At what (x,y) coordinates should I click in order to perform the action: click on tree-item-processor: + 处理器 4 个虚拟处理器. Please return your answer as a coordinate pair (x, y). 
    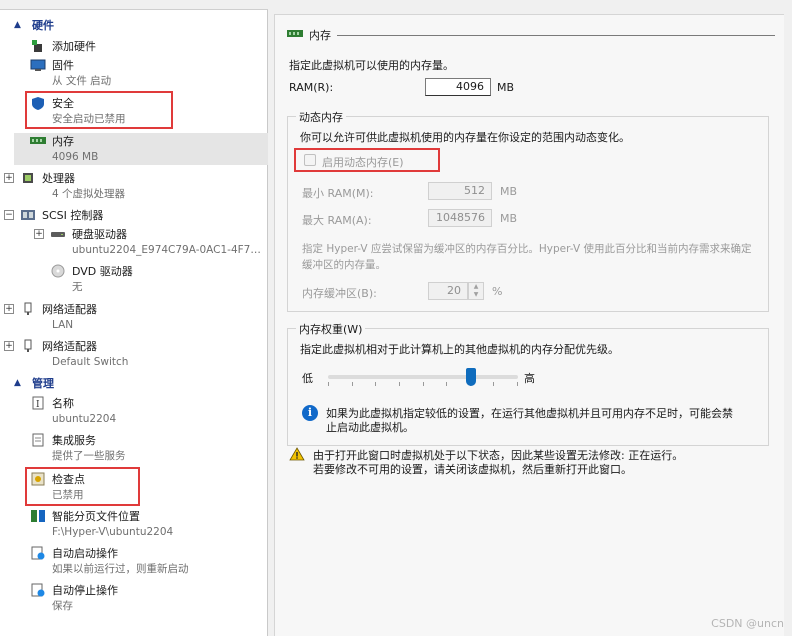
    Looking at the image, I should click on (134, 186).